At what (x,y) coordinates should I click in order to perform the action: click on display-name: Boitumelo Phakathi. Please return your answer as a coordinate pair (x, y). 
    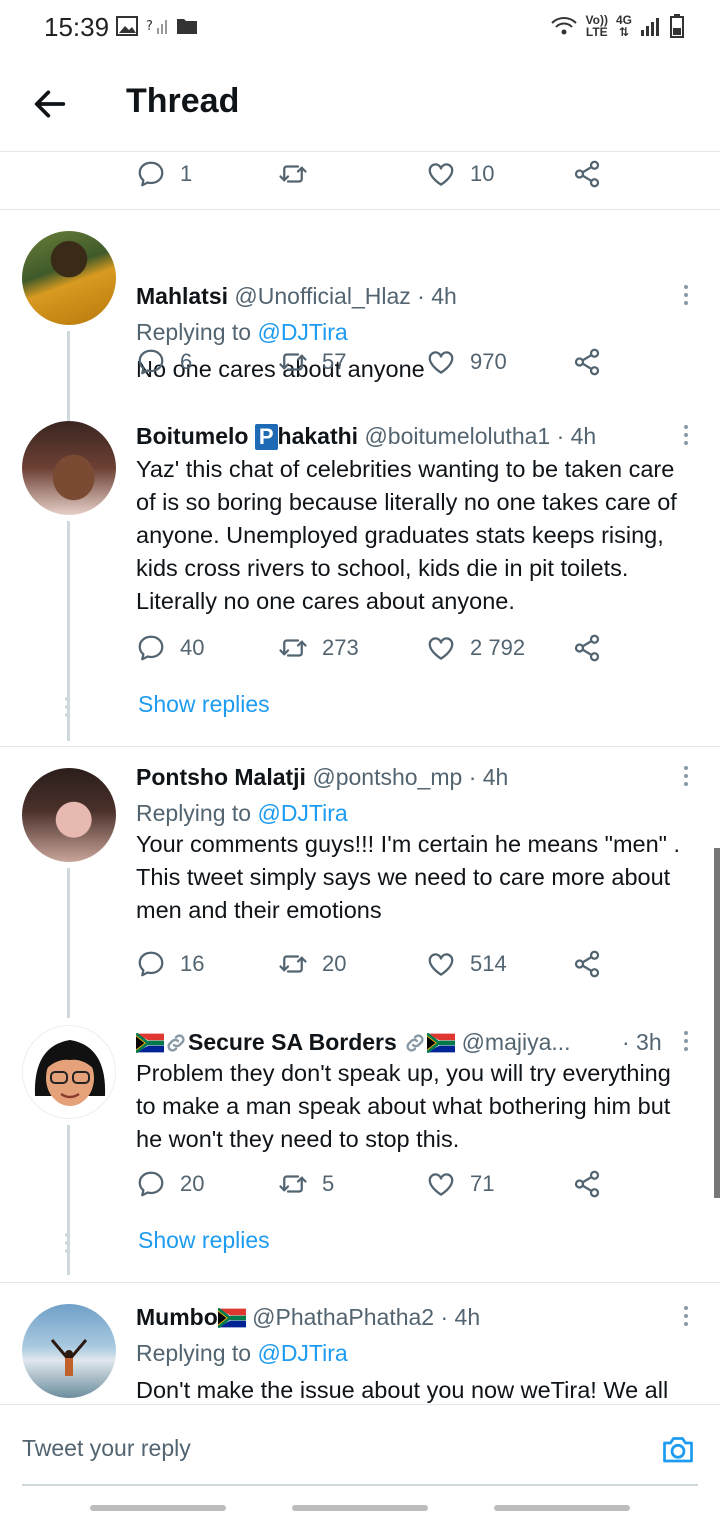
    Looking at the image, I should click on (247, 436).